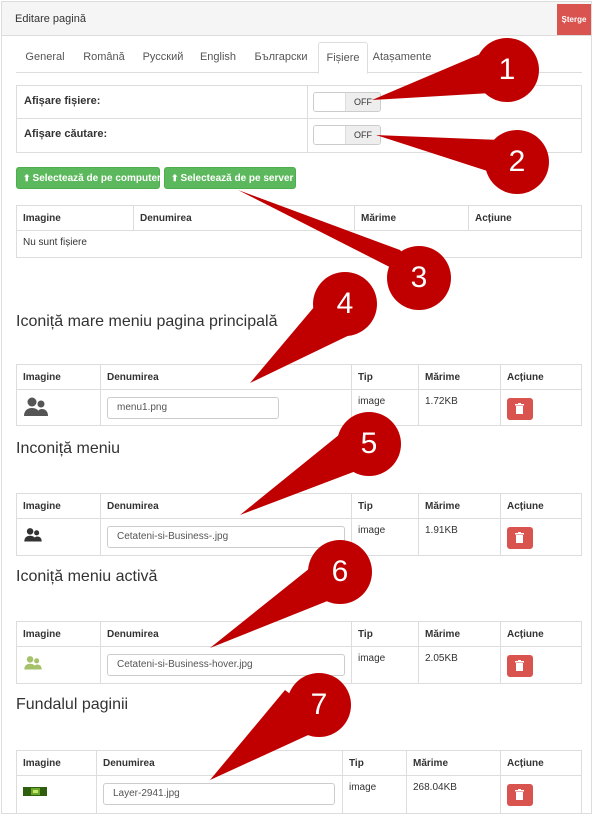  Describe the element at coordinates (319, 705) in the screenshot. I see `callout-number: 7` at that location.